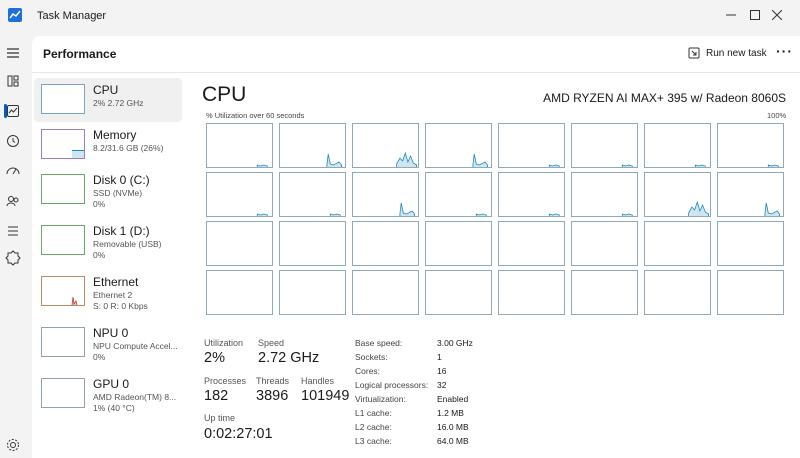  I want to click on nav-details, so click(13, 231).